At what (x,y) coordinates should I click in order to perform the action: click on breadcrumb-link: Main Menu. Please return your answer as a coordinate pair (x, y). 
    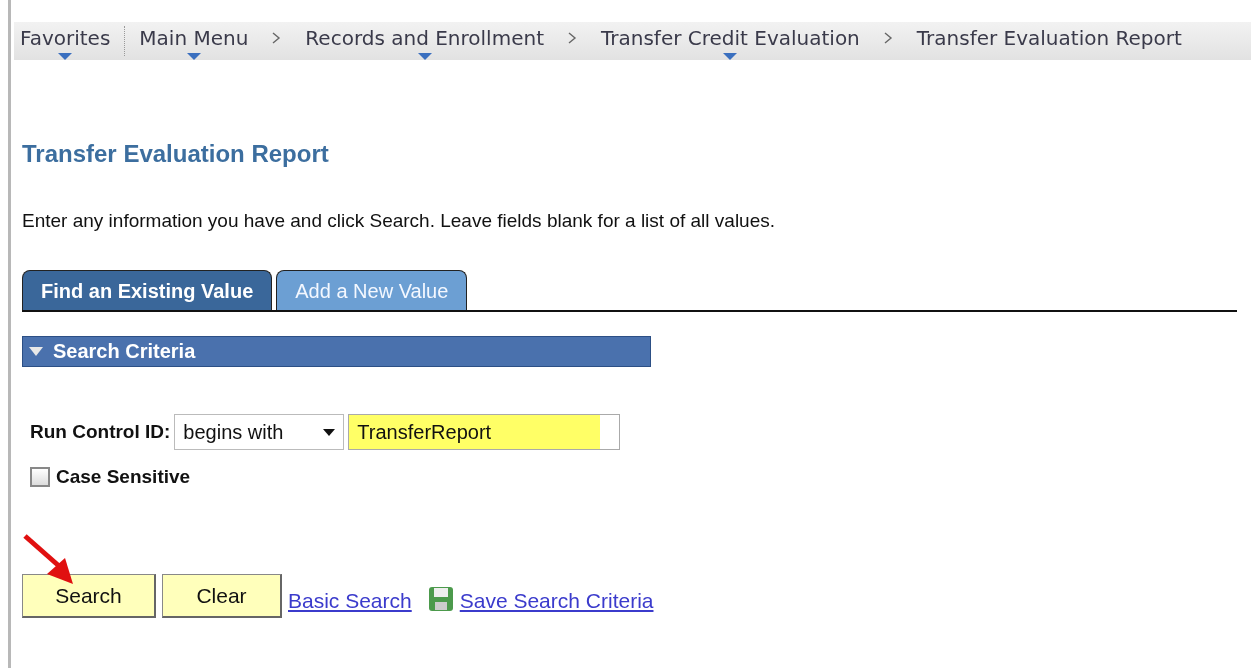
    Looking at the image, I should click on (194, 41).